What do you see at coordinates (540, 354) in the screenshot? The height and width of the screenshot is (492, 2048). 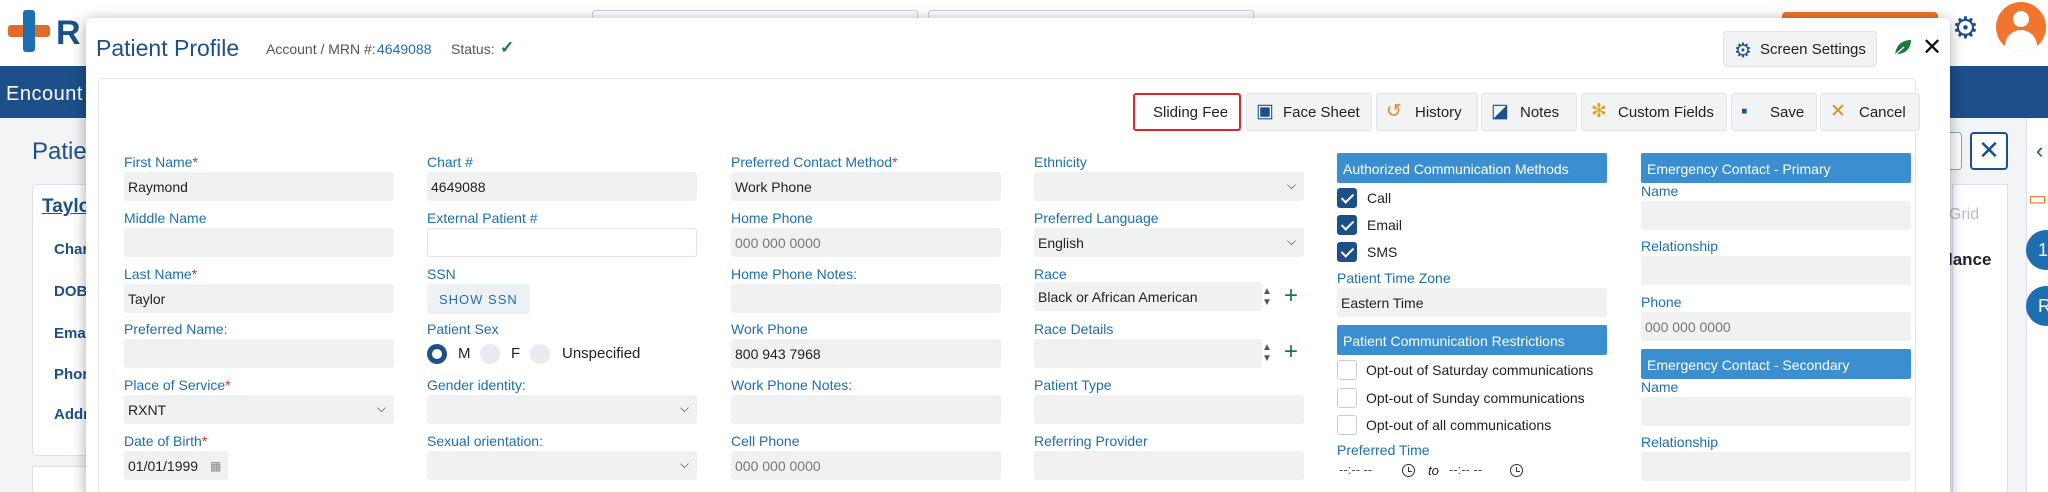 I see `sex-radio-unspecified` at bounding box center [540, 354].